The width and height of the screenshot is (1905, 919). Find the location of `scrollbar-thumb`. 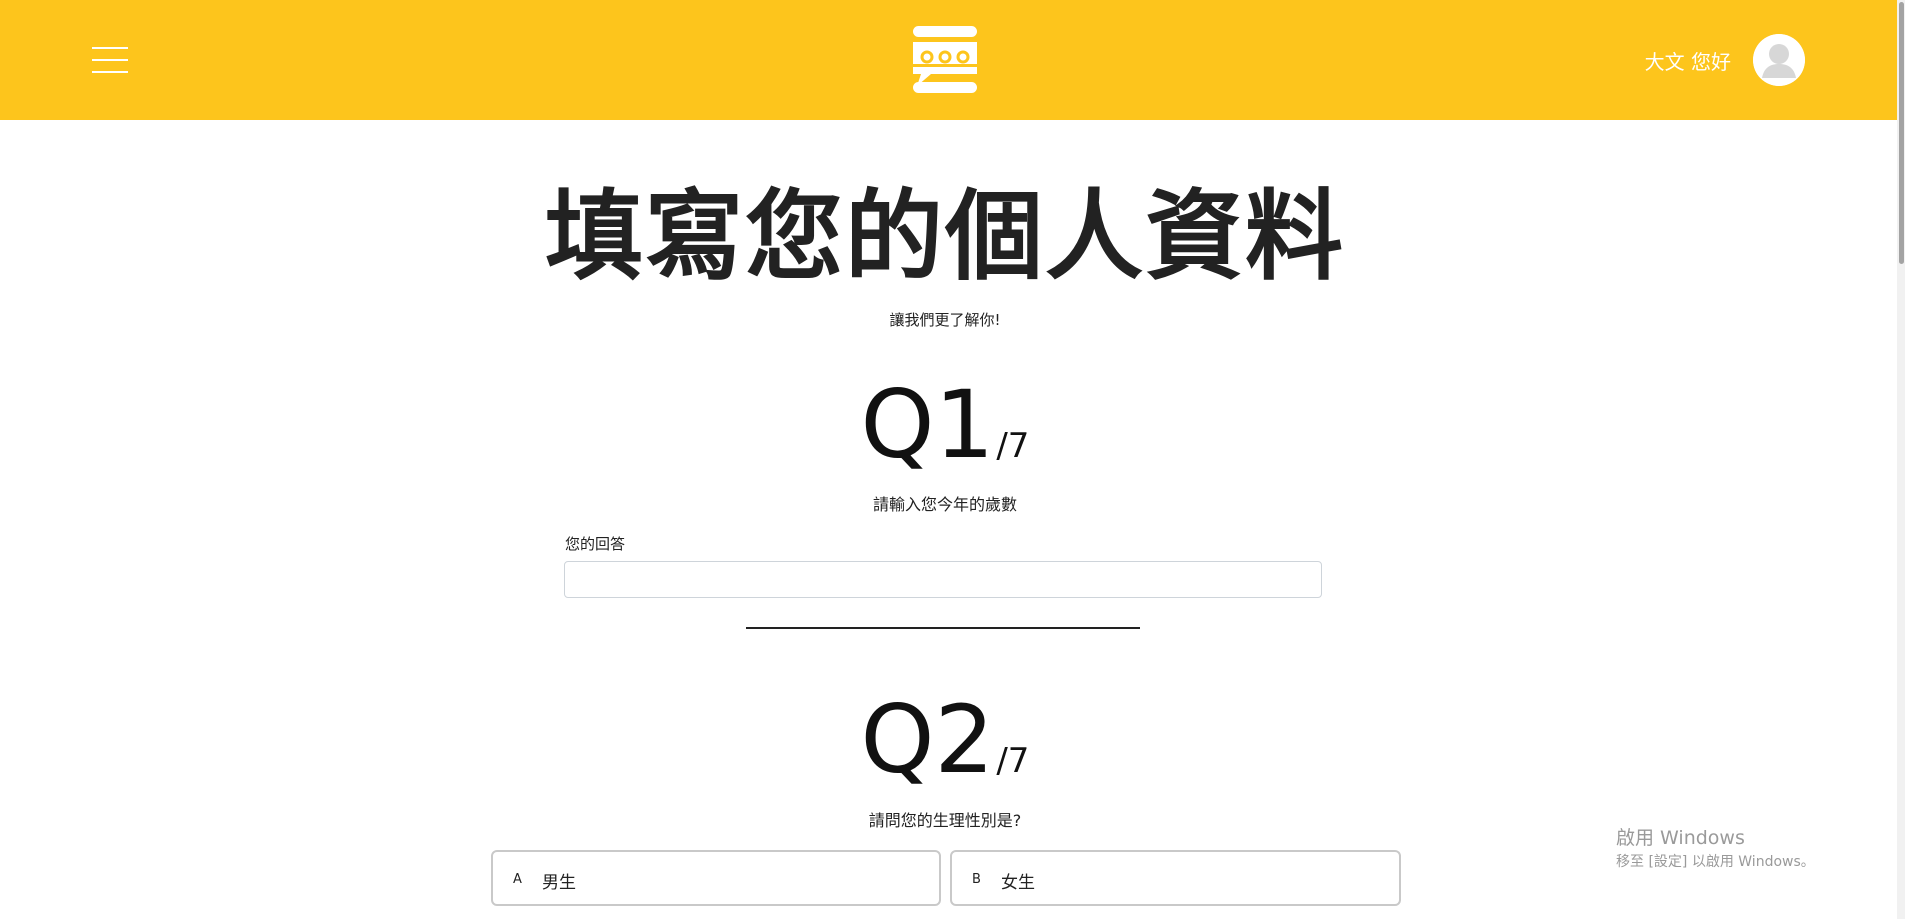

scrollbar-thumb is located at coordinates (1901, 133).